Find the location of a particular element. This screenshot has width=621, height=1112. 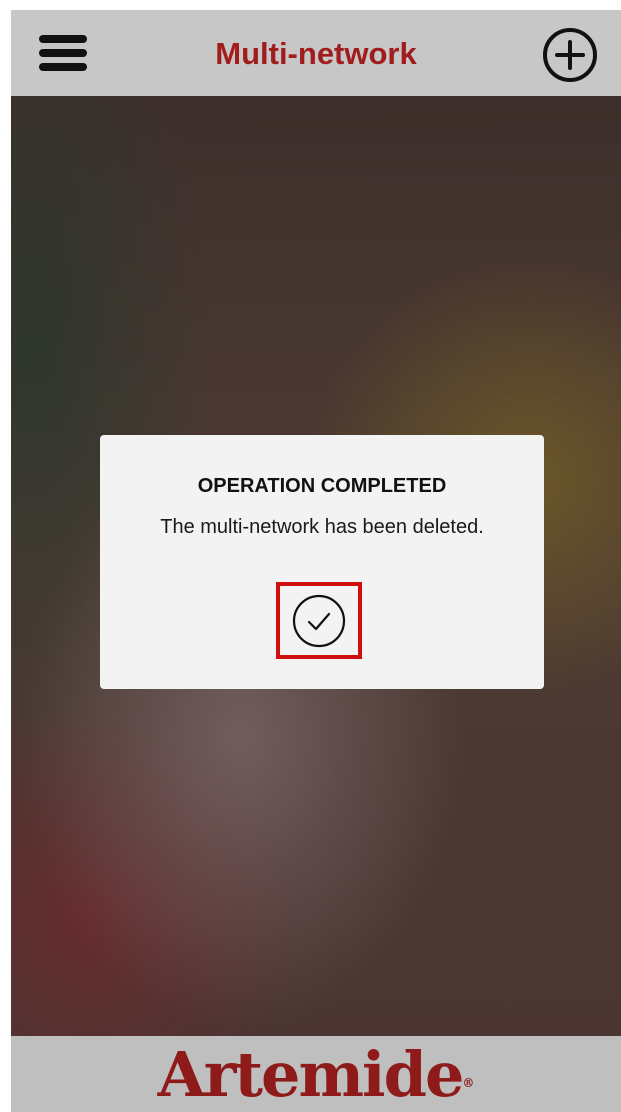

dialog-title: OPERATION COMPLETED is located at coordinates (322, 486).